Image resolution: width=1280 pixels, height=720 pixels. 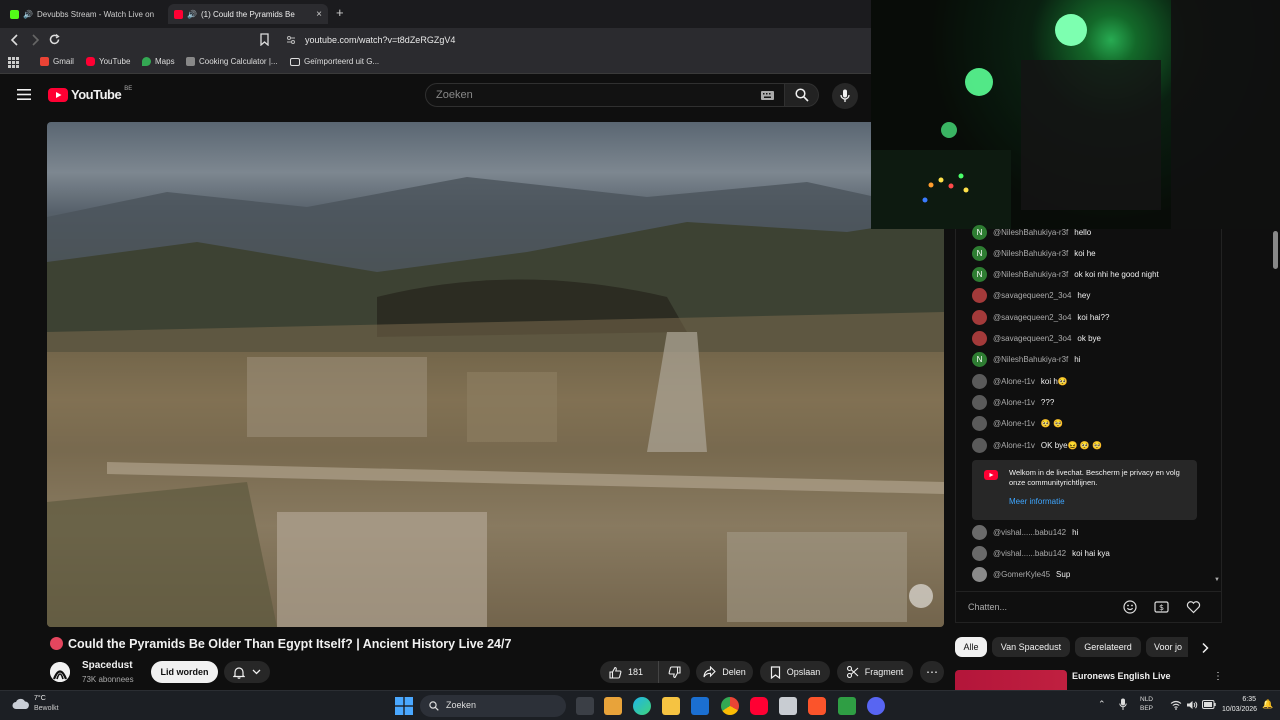 I want to click on notification-bell-icon: 🔔, so click(x=1267, y=704).